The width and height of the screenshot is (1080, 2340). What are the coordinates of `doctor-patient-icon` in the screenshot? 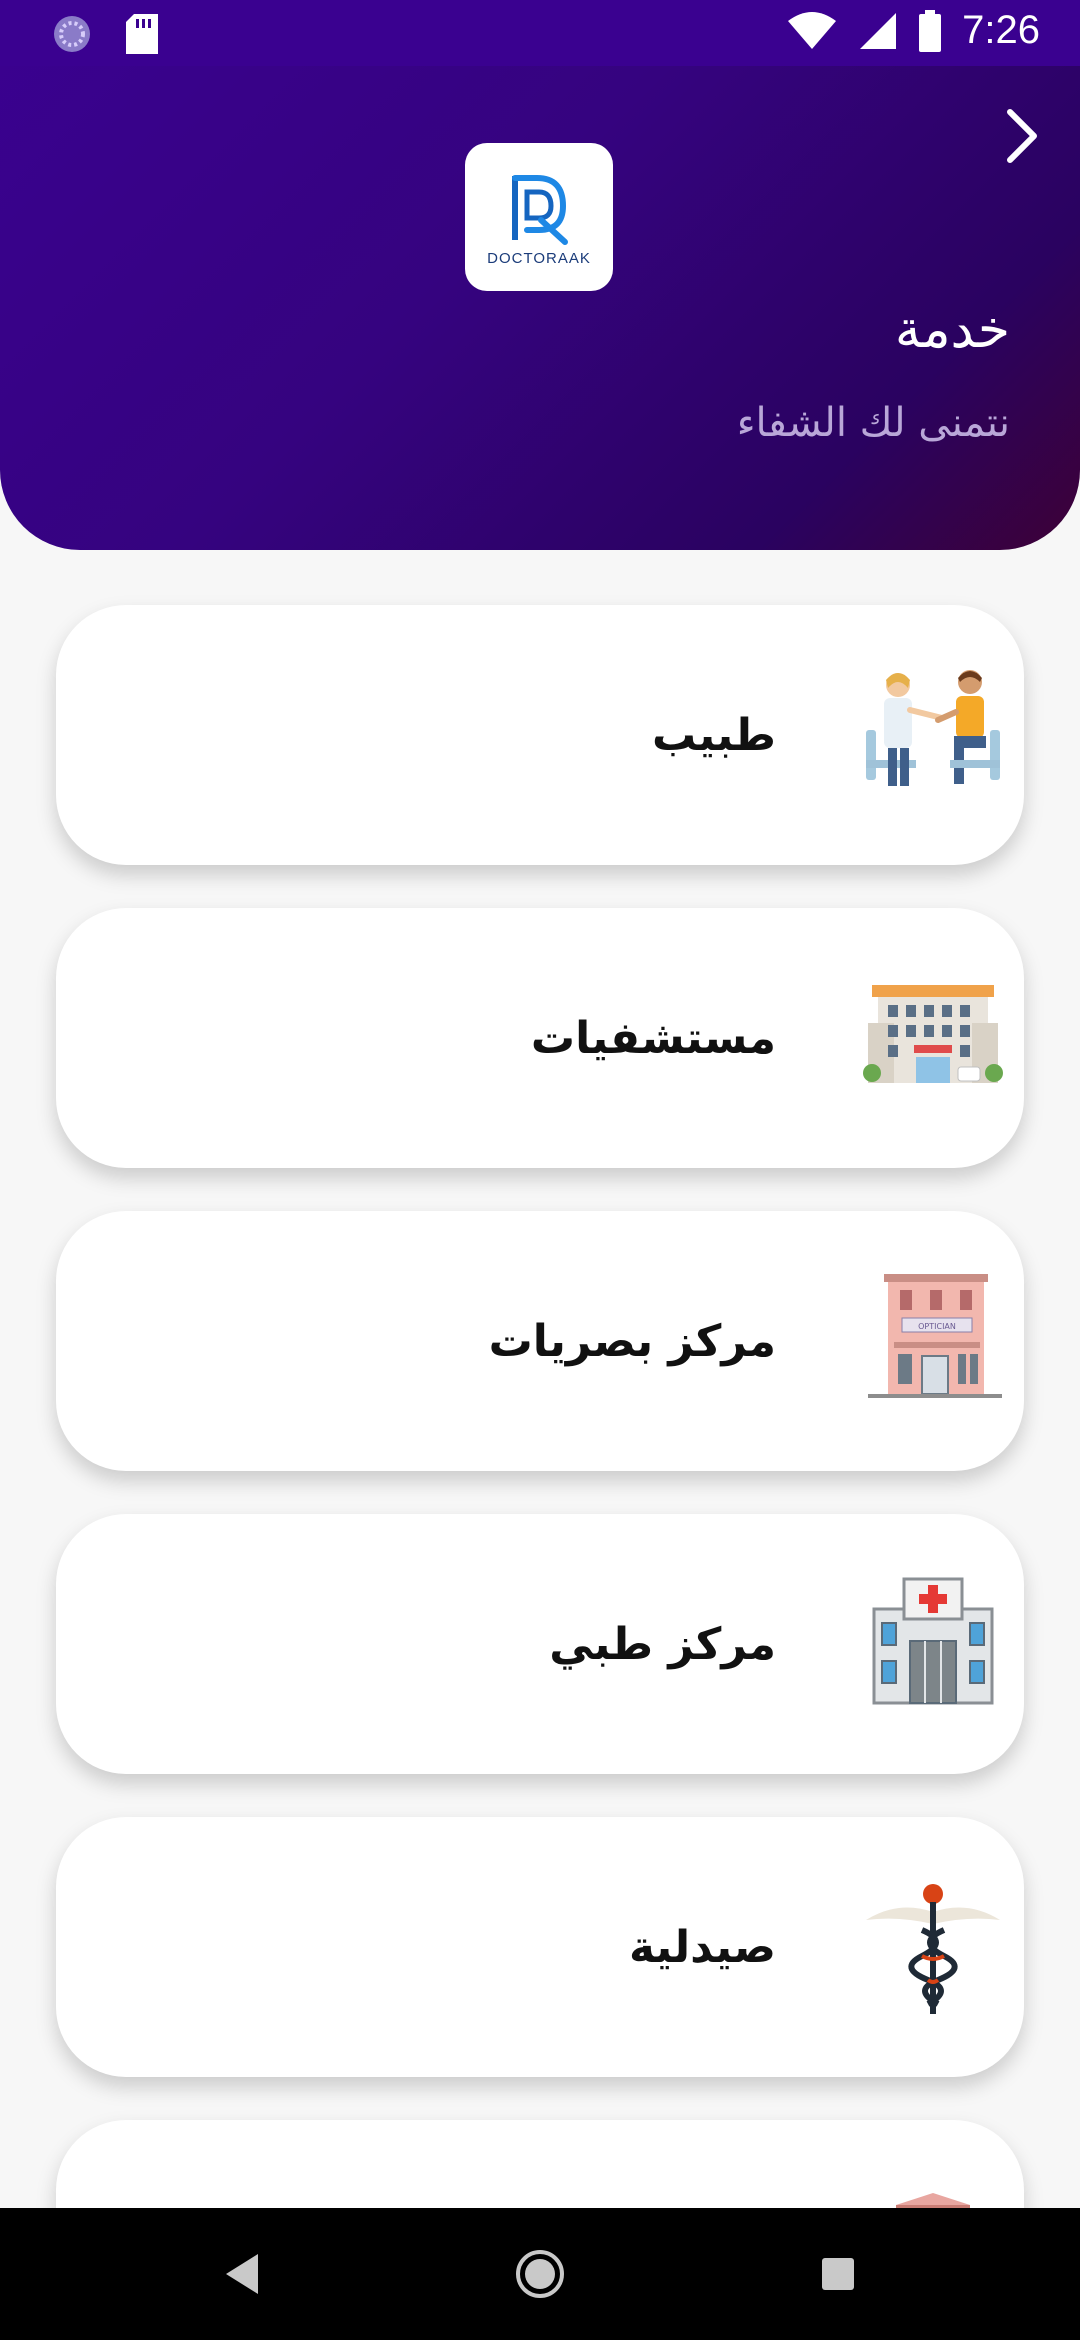 It's located at (933, 728).